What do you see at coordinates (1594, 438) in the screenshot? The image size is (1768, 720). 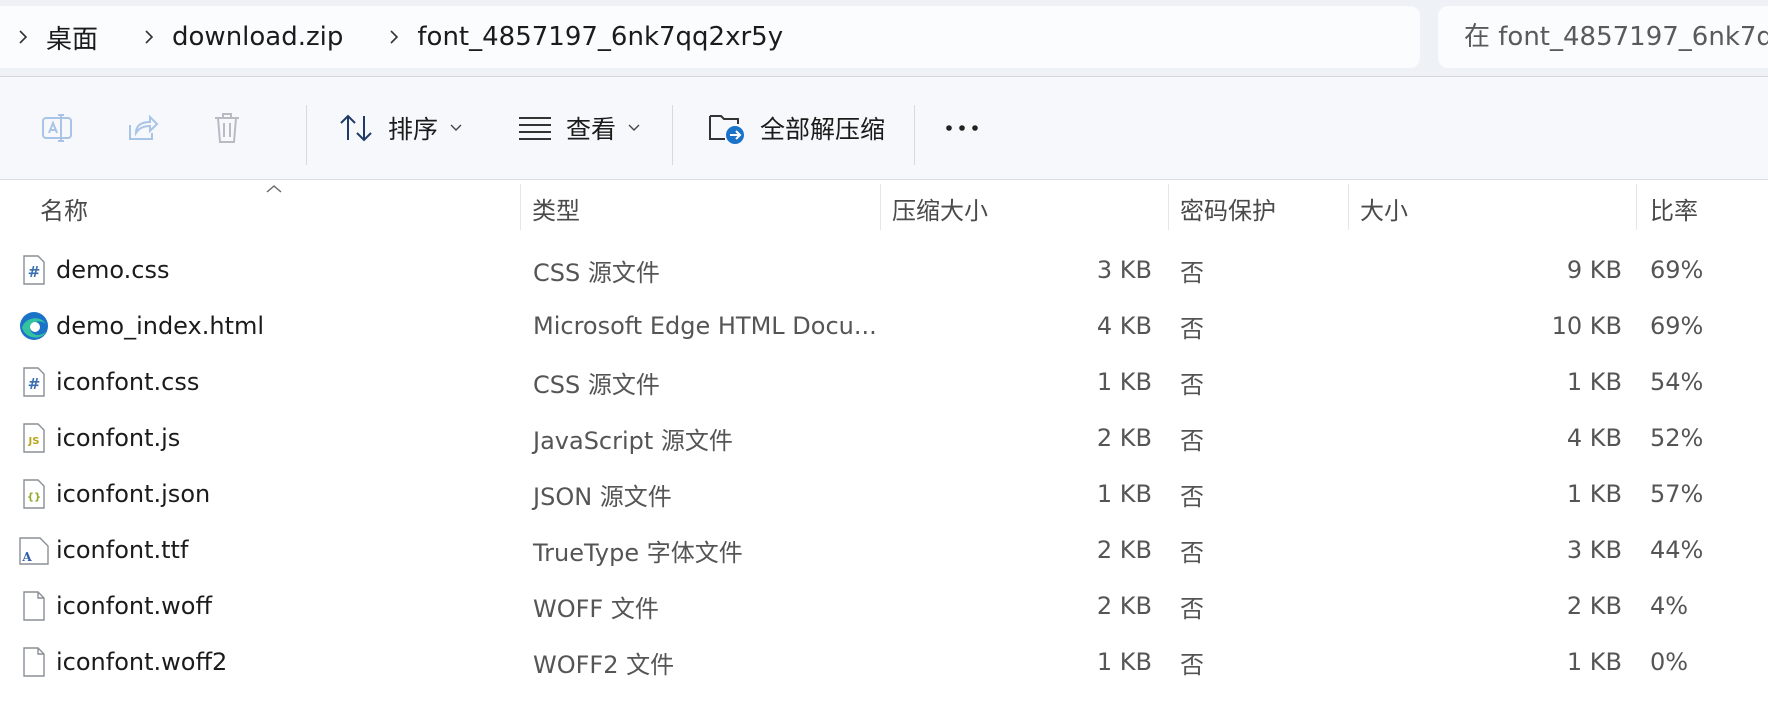 I see `file-size: 4 KB` at bounding box center [1594, 438].